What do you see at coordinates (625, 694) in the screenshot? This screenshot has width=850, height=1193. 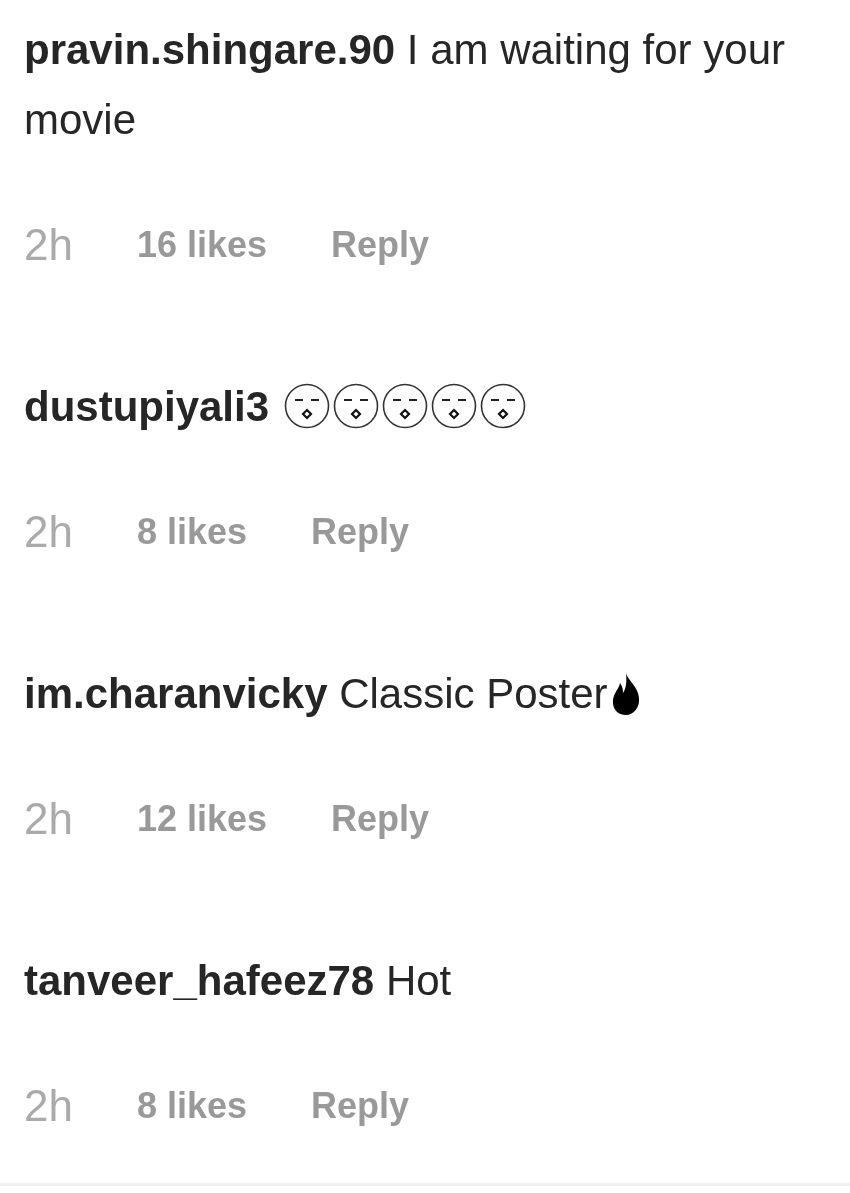 I see `flame-icon` at bounding box center [625, 694].